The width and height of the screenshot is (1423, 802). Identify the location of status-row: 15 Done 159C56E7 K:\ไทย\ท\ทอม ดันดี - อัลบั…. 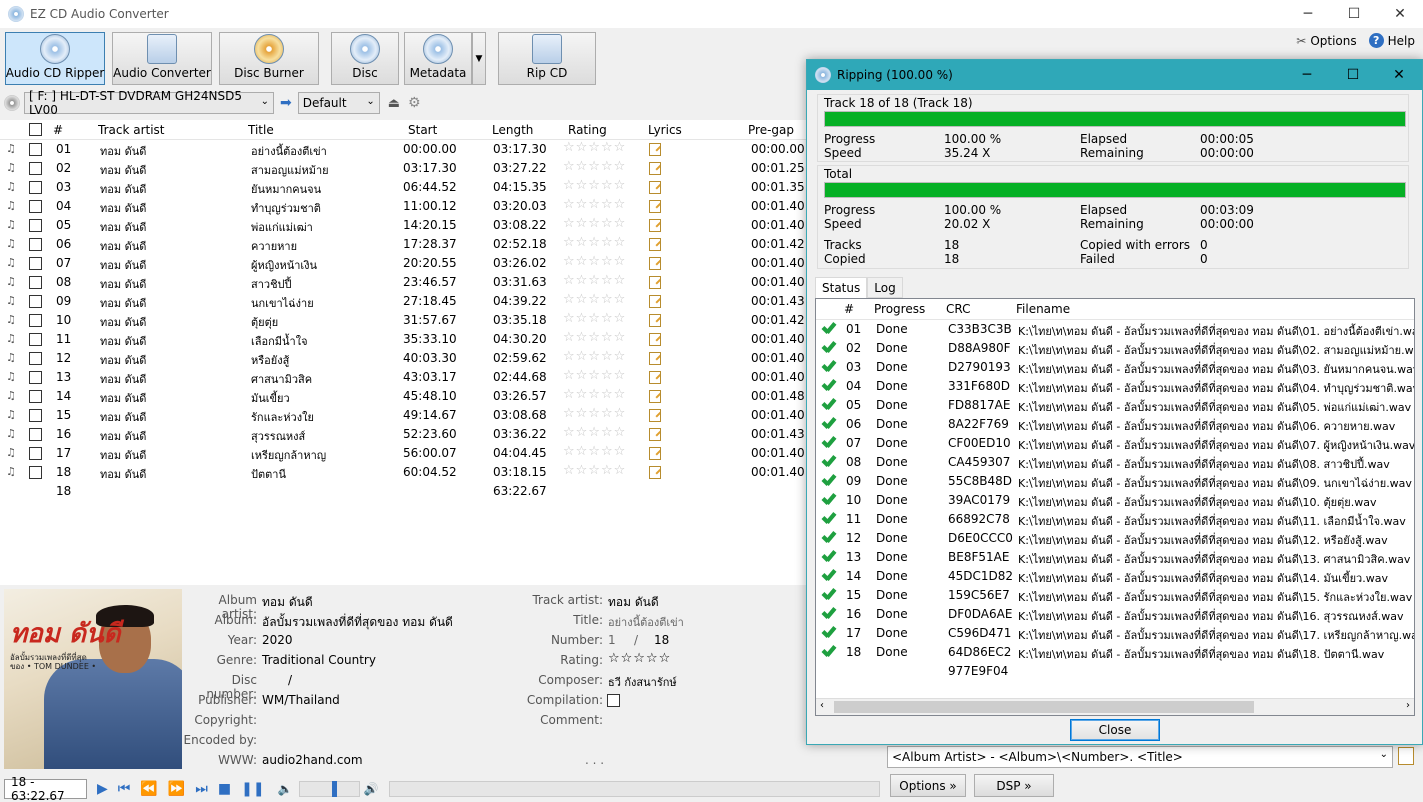
(1115, 595).